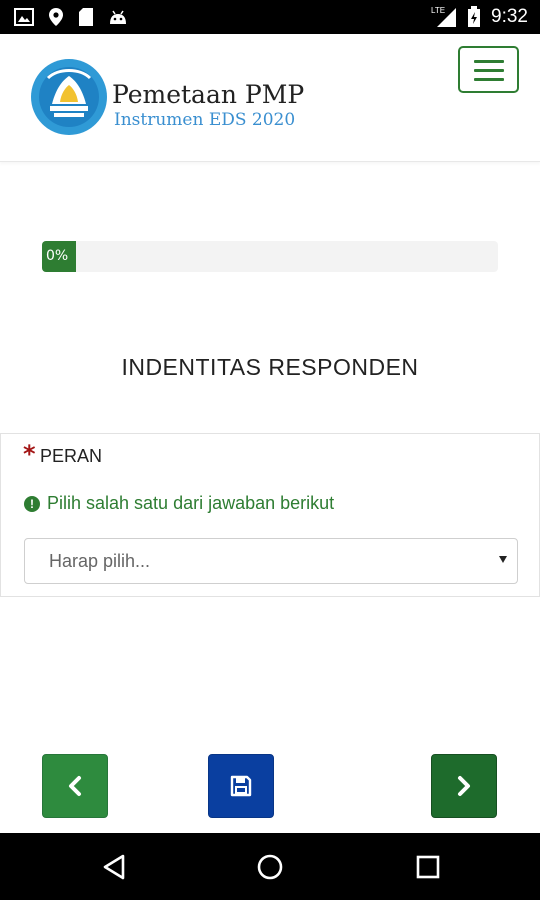 This screenshot has height=900, width=540. I want to click on status-bar: LTE 9:32, so click(270, 17).